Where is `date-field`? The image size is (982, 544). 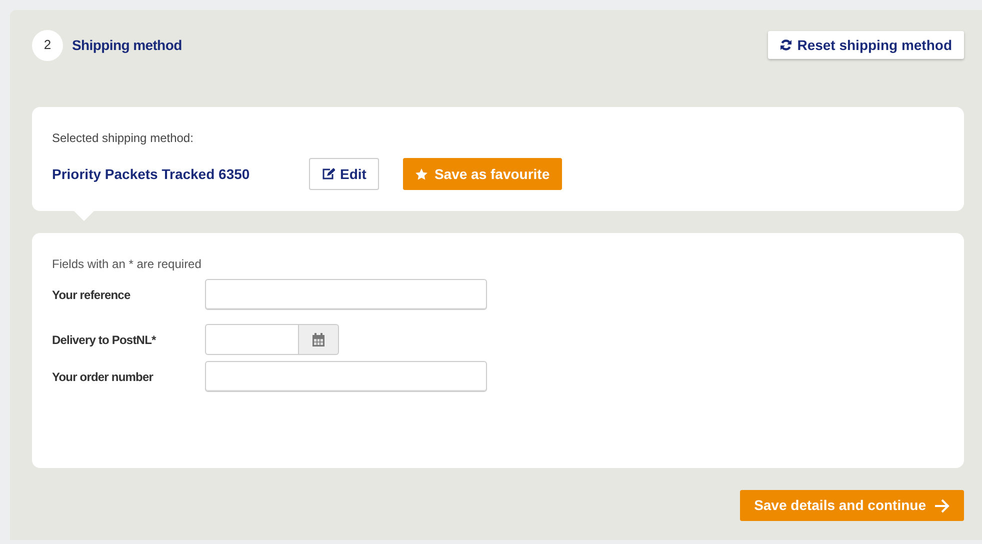 date-field is located at coordinates (252, 339).